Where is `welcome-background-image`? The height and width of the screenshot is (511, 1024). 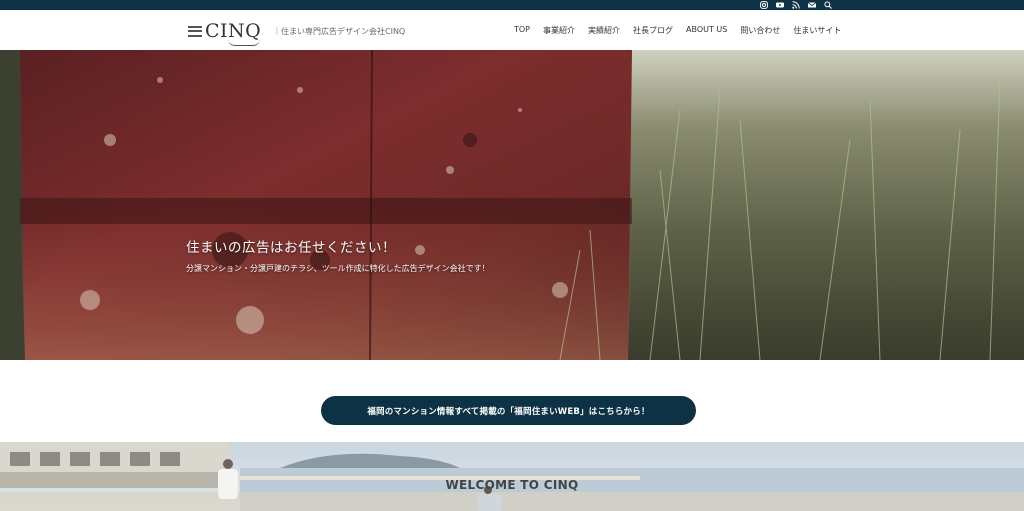
welcome-background-image is located at coordinates (512, 476).